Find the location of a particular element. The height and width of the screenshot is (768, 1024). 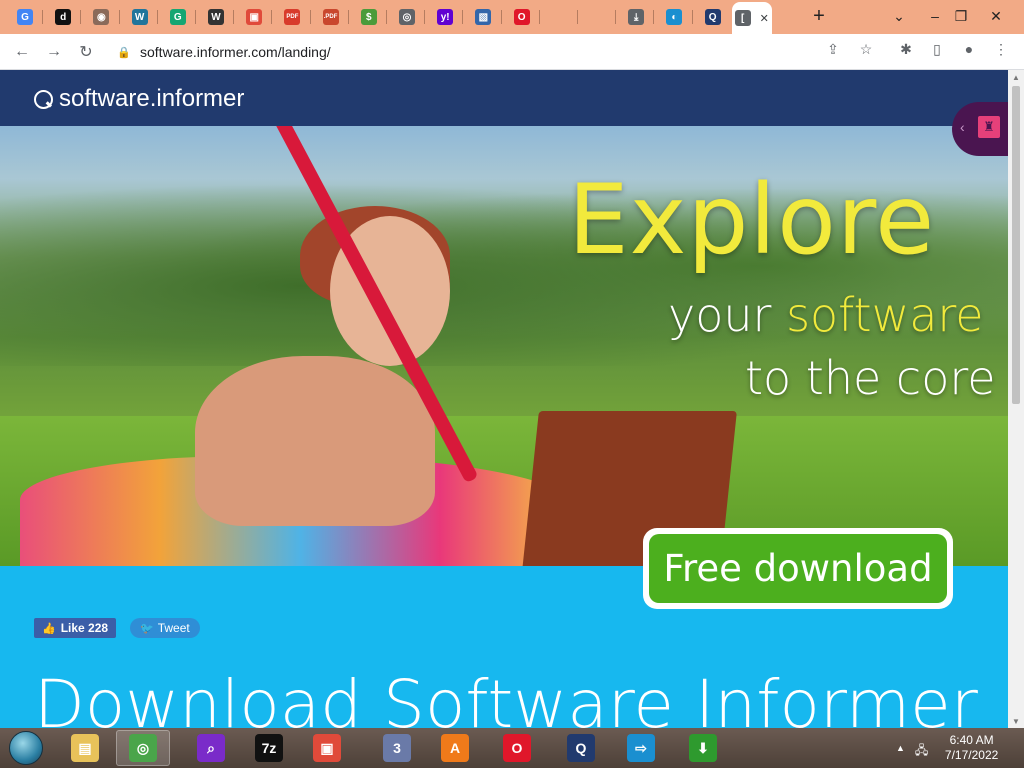

browser-tab: ◐ is located at coordinates (674, 17).